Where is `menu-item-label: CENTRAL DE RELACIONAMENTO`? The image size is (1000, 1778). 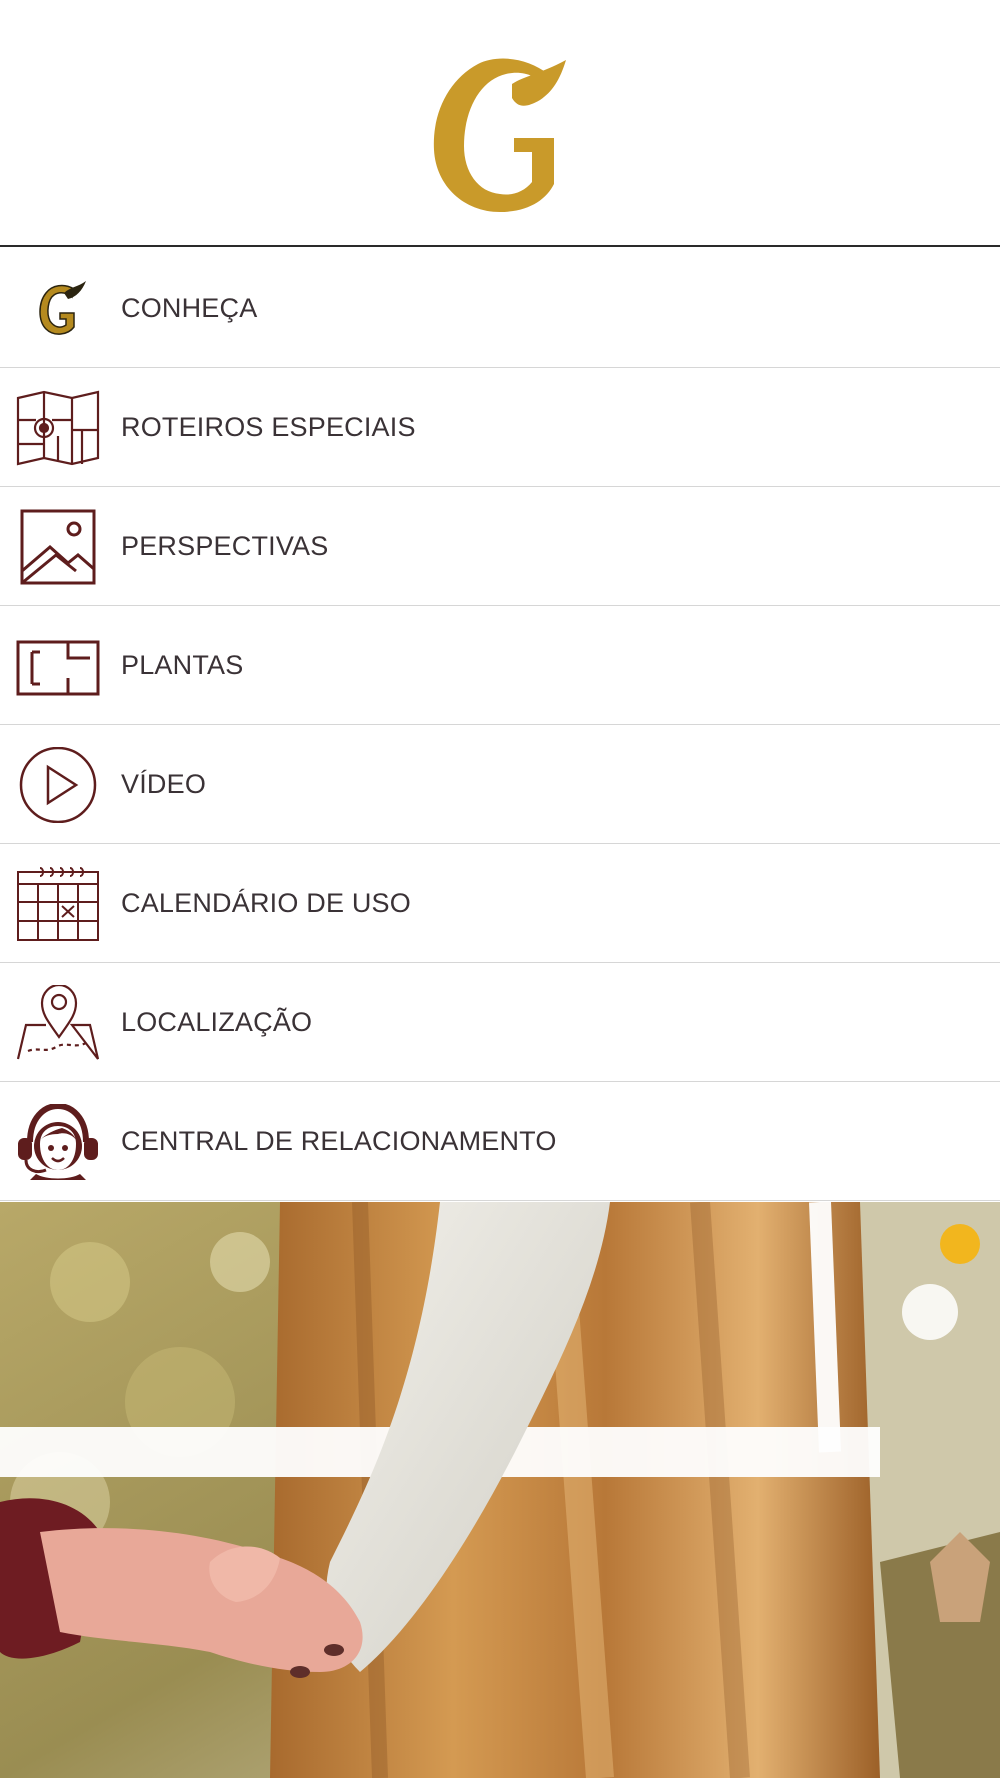 menu-item-label: CENTRAL DE RELACIONAMENTO is located at coordinates (339, 1141).